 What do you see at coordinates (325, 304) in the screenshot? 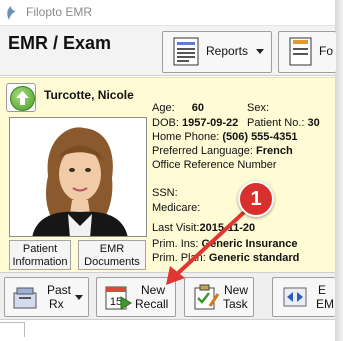
I see `emr-button-line2: EM` at bounding box center [325, 304].